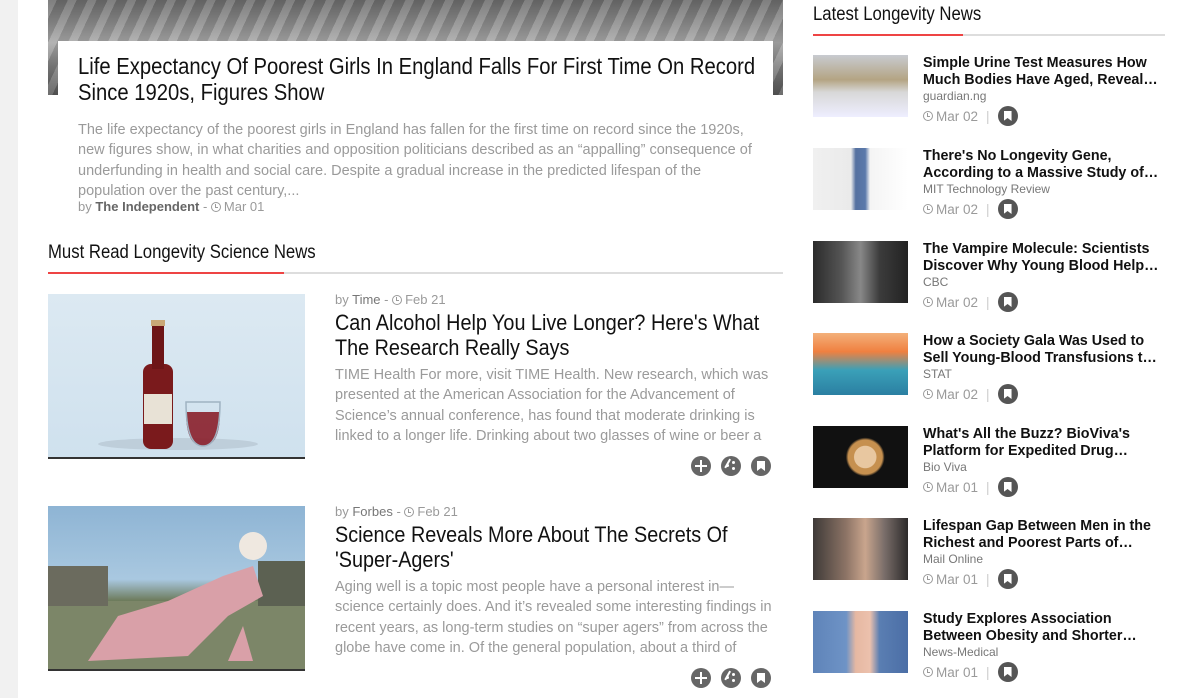 The width and height of the screenshot is (1200, 698). Describe the element at coordinates (147, 206) in the screenshot. I see `hero-source: The Independent` at that location.